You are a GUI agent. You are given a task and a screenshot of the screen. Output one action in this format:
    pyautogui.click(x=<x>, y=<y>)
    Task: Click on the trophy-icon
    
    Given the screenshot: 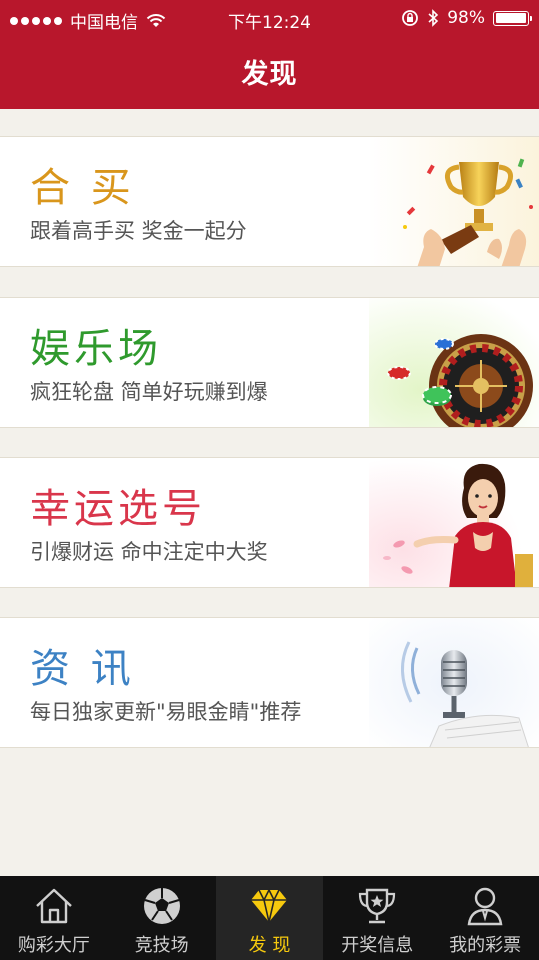 What is the action you would take?
    pyautogui.click(x=454, y=201)
    